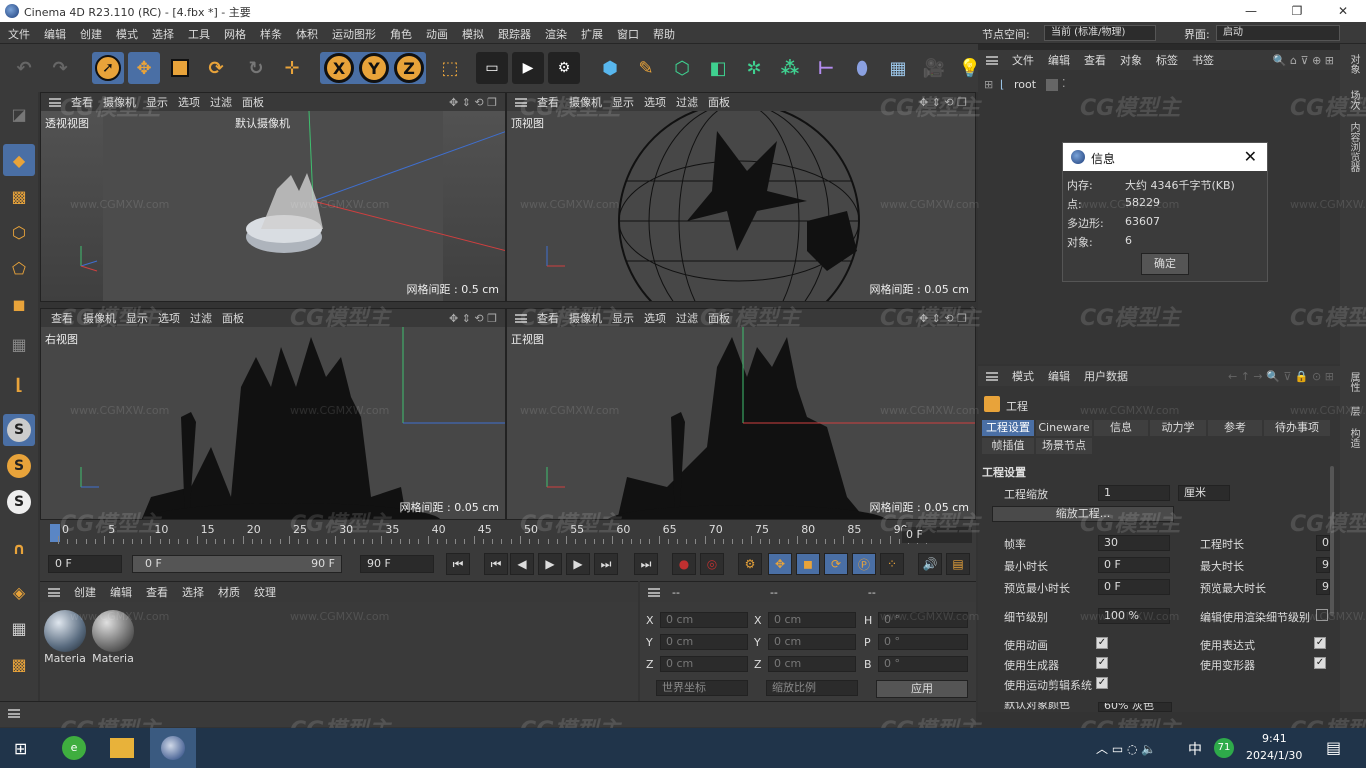 Image resolution: width=1366 pixels, height=768 pixels. I want to click on security-badge: 71, so click(1224, 748).